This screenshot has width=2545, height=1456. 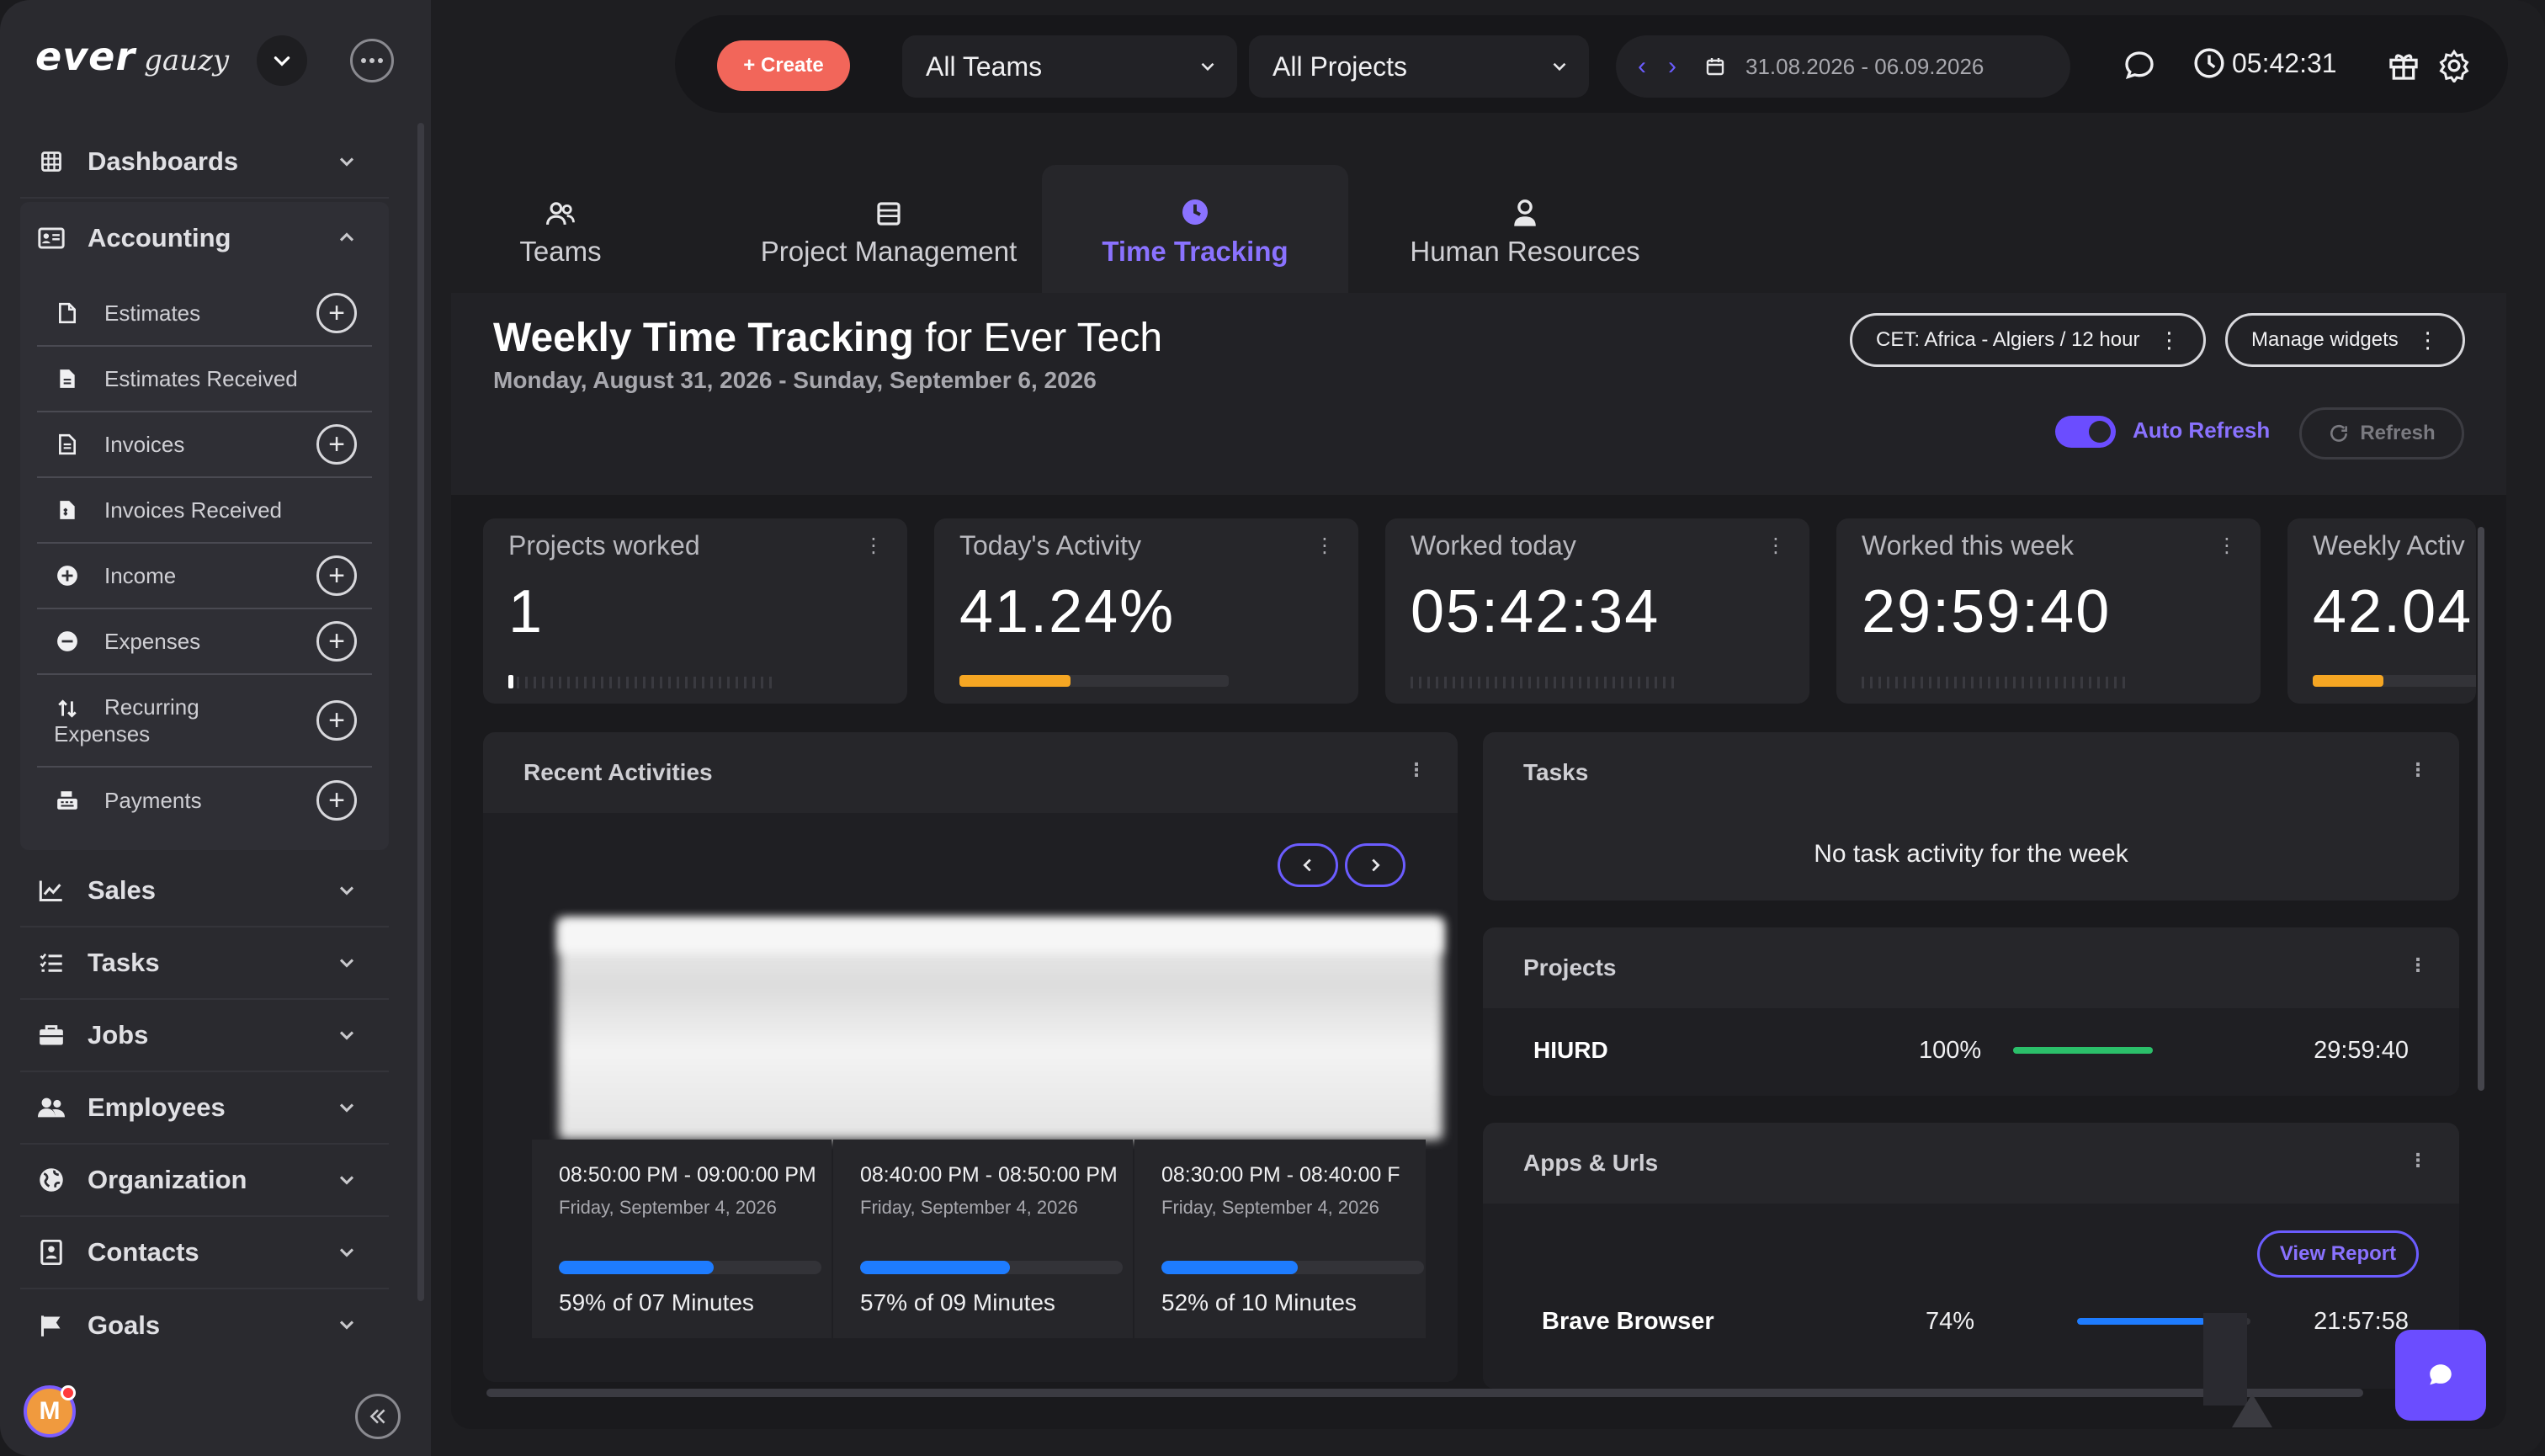 What do you see at coordinates (1375, 865) in the screenshot?
I see `next-activity-button` at bounding box center [1375, 865].